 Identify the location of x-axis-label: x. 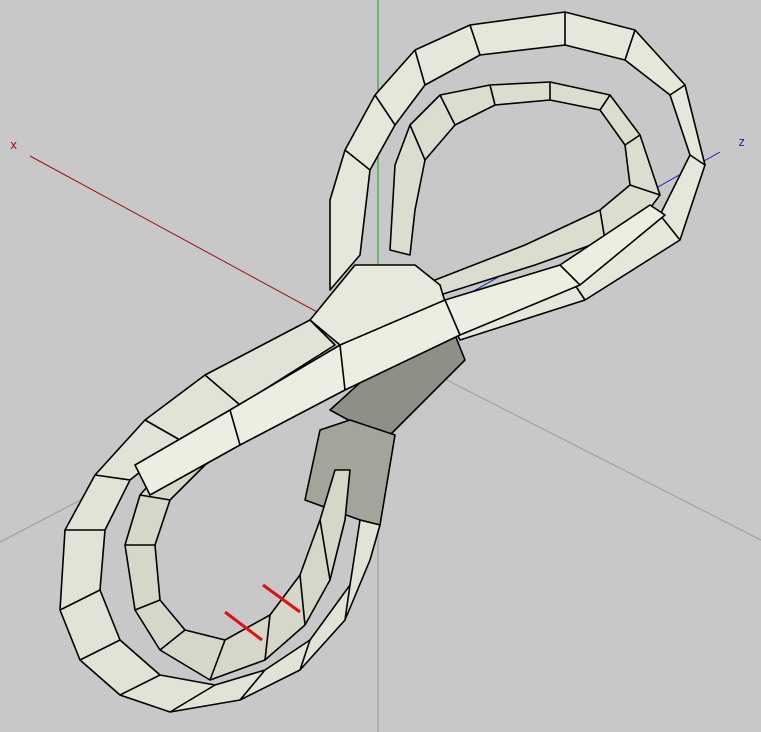
(14, 145).